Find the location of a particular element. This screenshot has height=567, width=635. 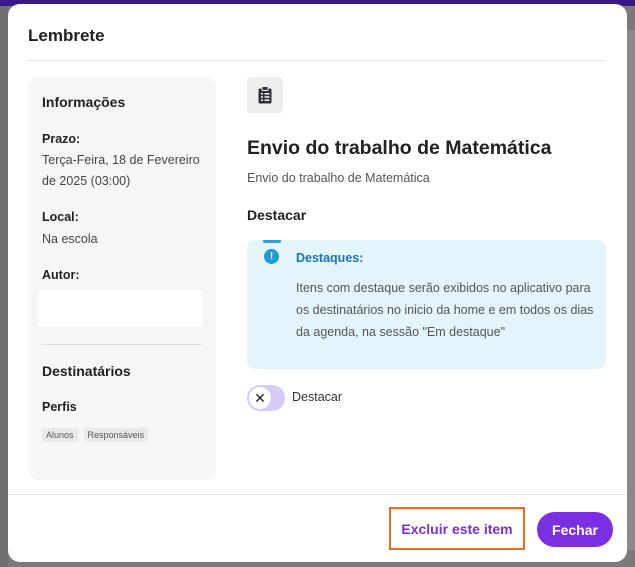

exclamation-circle-icon: ! is located at coordinates (271, 256).